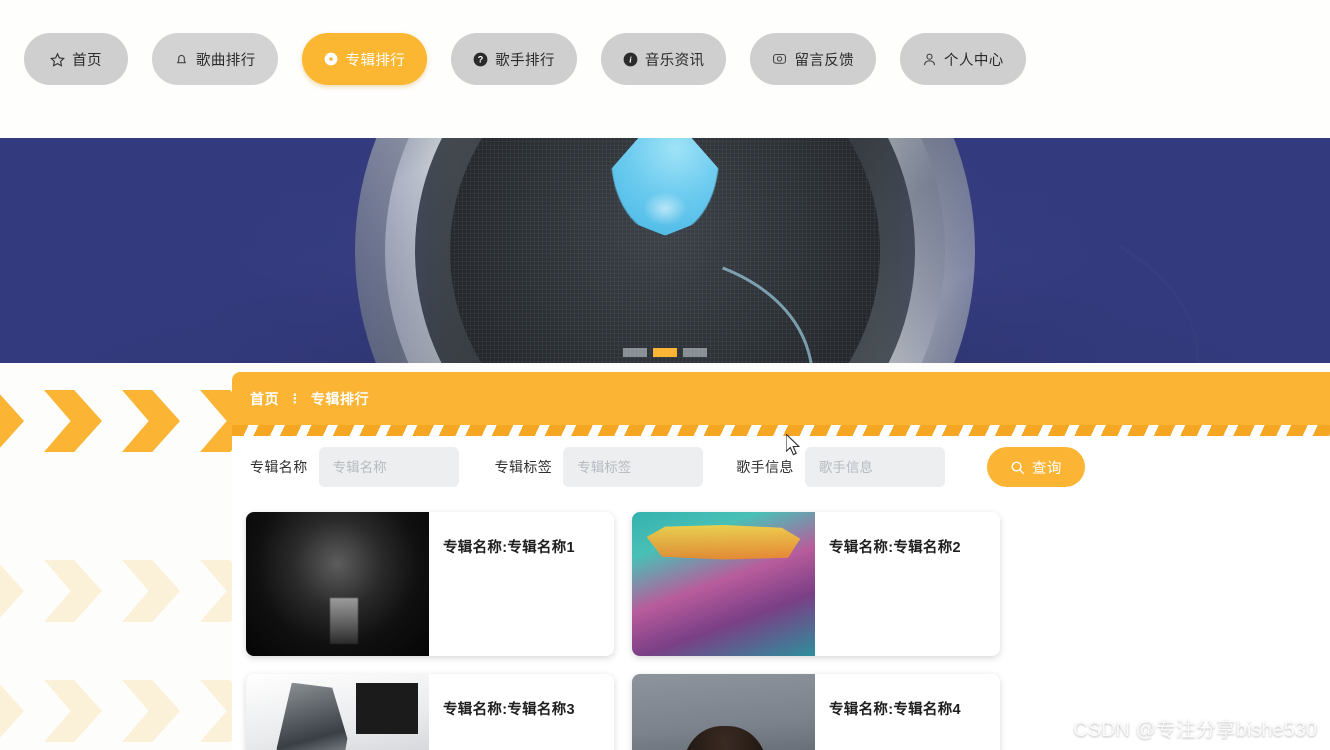  I want to click on chevron-decoration, so click(129, 559).